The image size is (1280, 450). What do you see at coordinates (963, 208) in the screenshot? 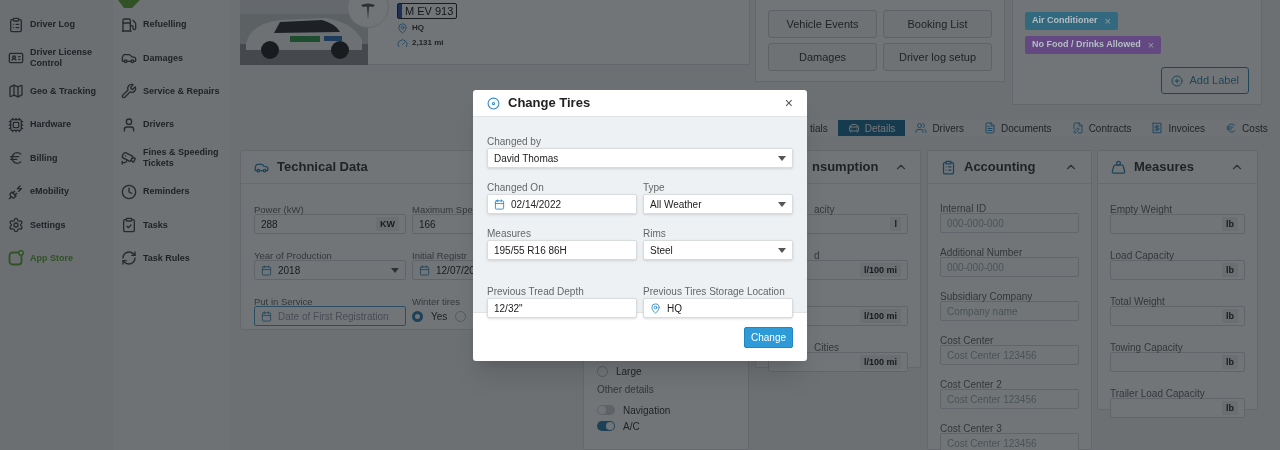
I see `field-label: Internal ID` at bounding box center [963, 208].